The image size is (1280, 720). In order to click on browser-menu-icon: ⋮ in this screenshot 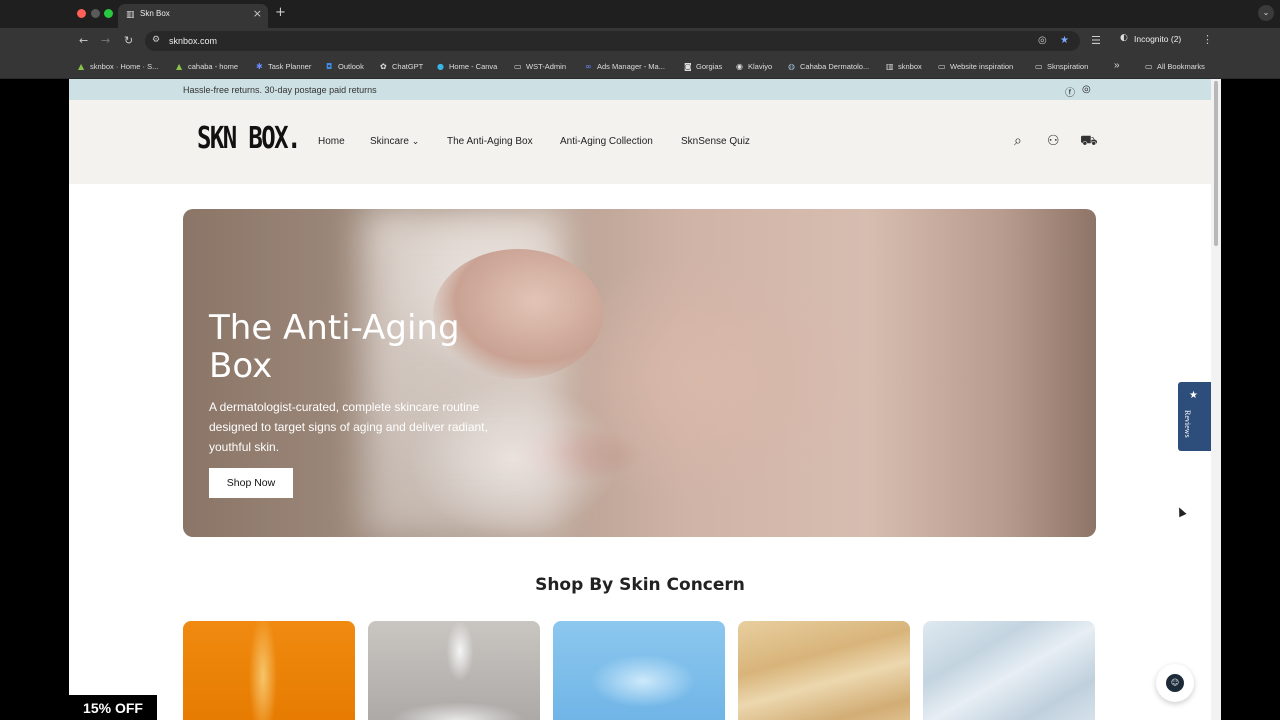, I will do `click(1207, 39)`.